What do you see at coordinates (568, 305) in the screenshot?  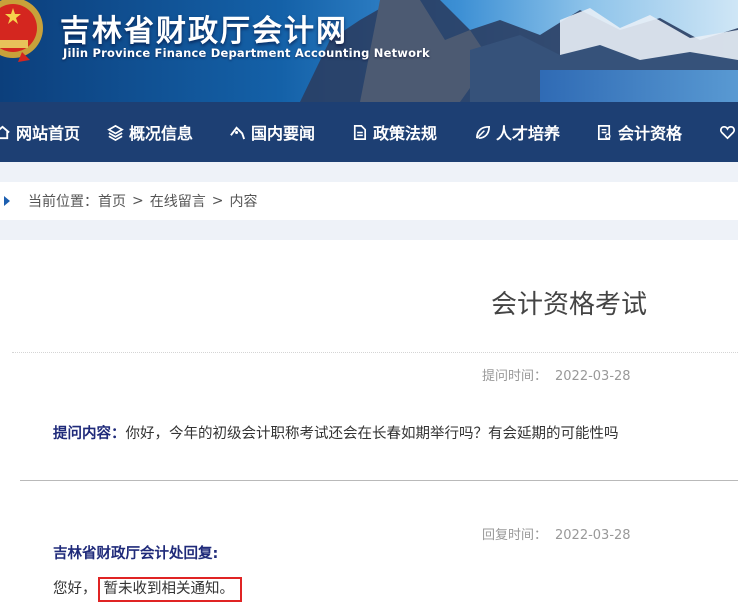 I see `page-title: 会计资格考试` at bounding box center [568, 305].